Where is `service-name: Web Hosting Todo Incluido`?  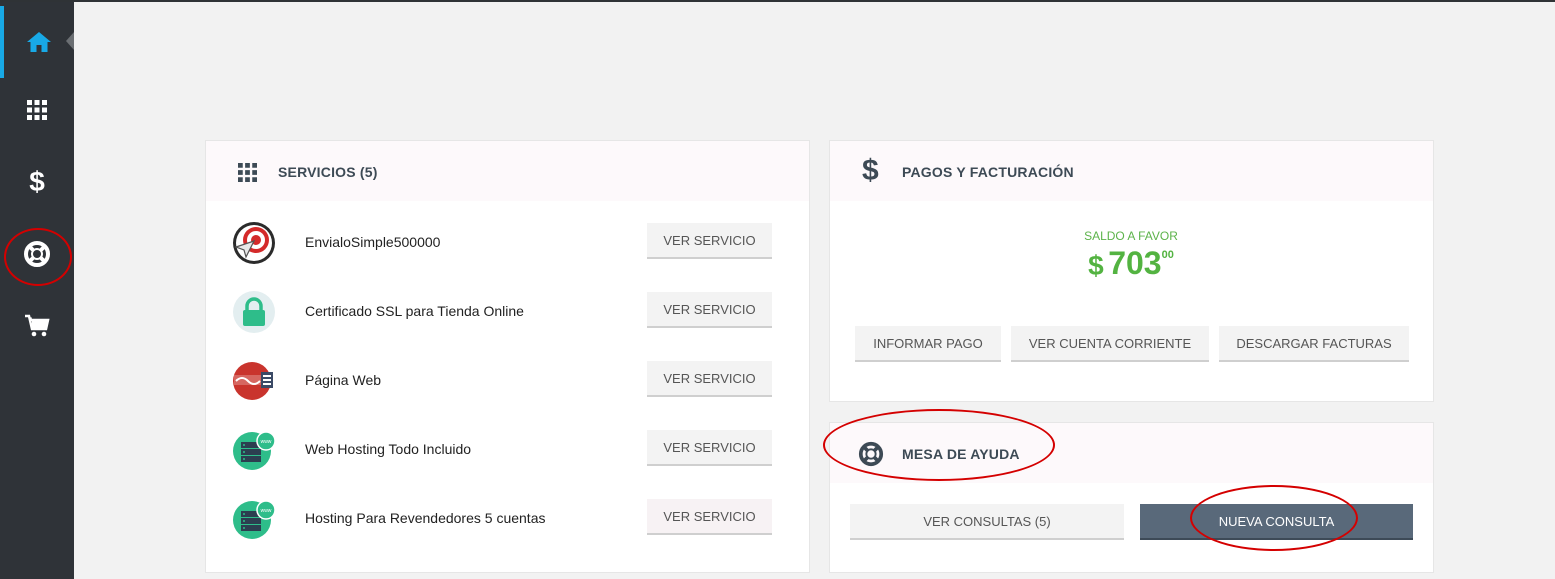 service-name: Web Hosting Todo Incluido is located at coordinates (388, 449).